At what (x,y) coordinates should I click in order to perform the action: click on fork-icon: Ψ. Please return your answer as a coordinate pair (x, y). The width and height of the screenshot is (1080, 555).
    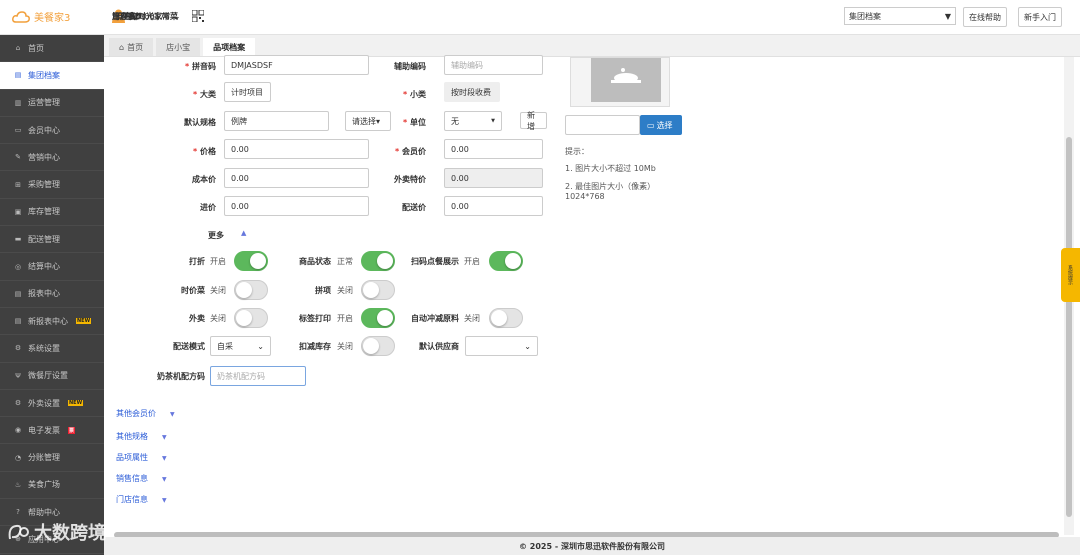
    Looking at the image, I should click on (18, 375).